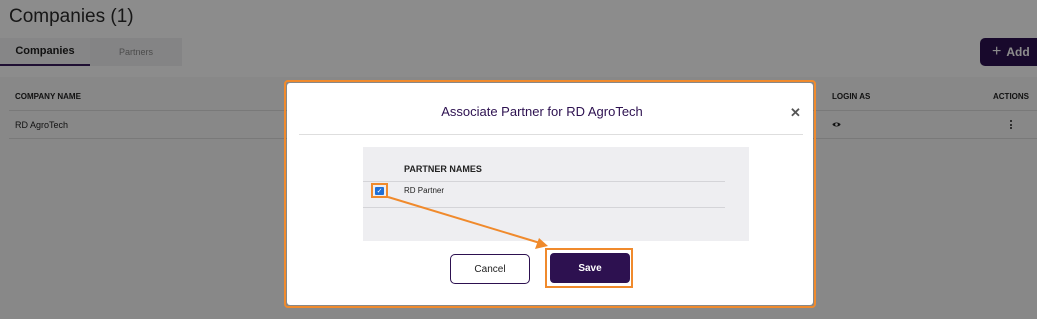  What do you see at coordinates (424, 190) in the screenshot?
I see `partner-name: RD Partner` at bounding box center [424, 190].